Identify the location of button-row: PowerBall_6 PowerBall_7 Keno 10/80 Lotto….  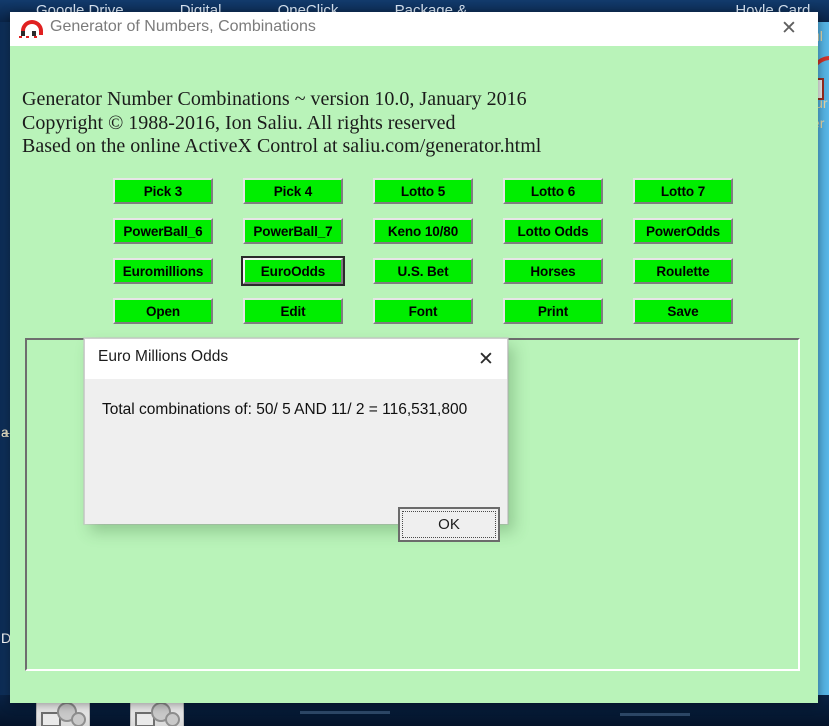
(433, 238).